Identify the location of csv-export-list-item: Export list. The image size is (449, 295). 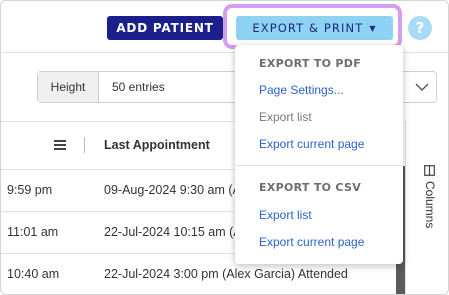
(285, 215).